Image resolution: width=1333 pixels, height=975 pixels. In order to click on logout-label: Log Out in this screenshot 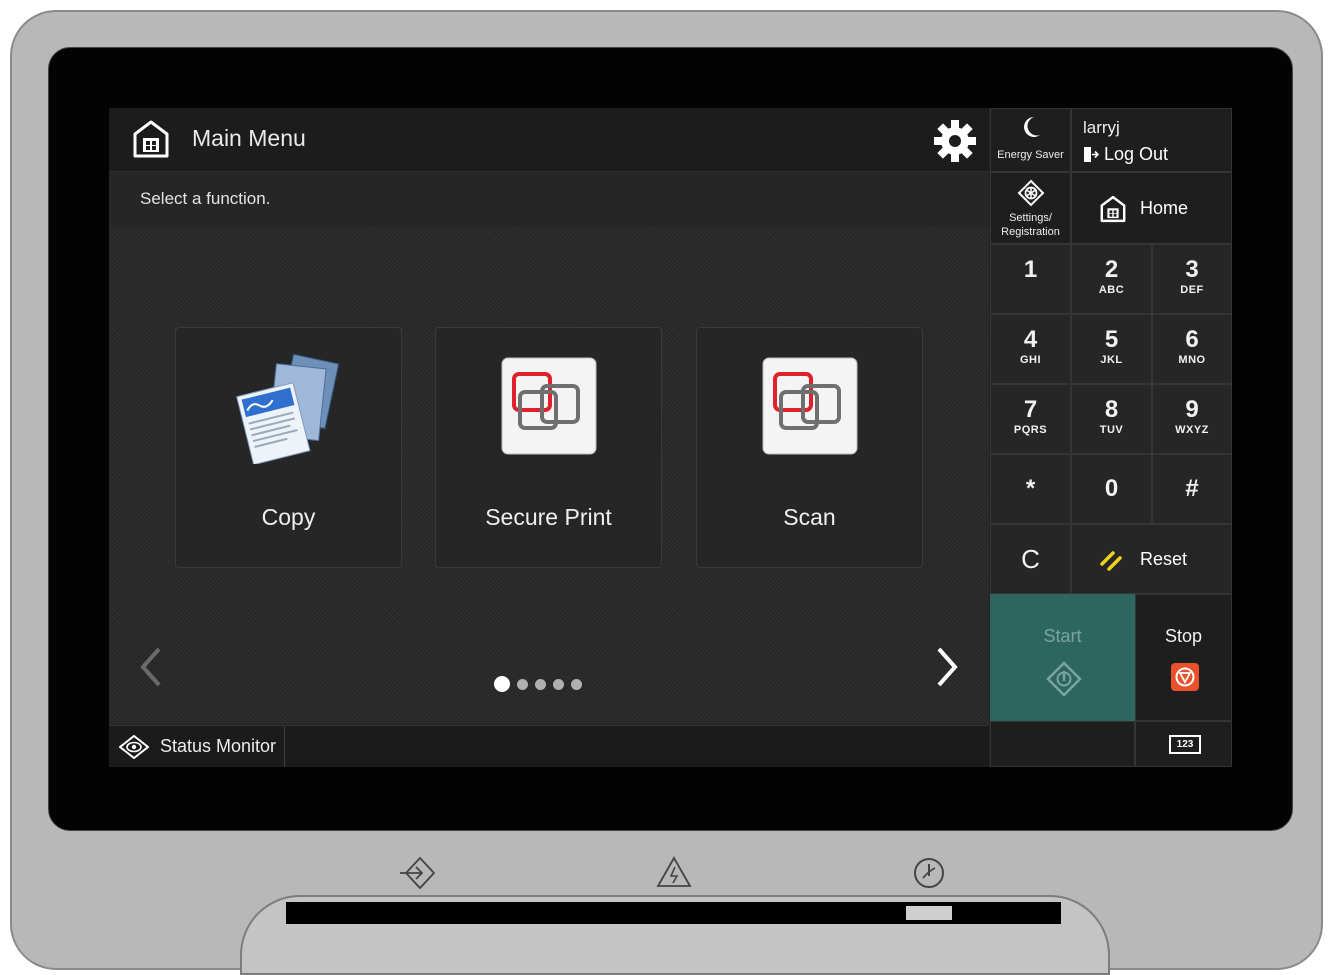, I will do `click(1136, 154)`.